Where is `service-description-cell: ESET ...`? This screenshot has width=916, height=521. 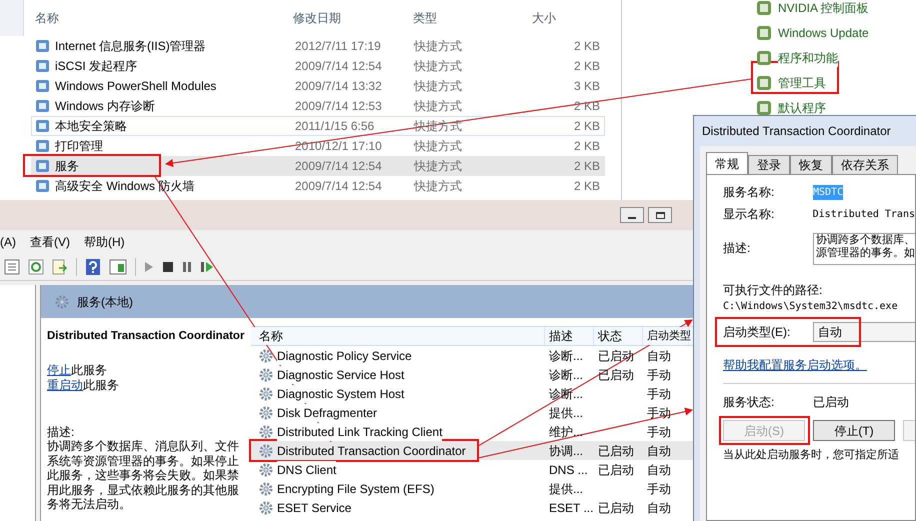 service-description-cell: ESET ... is located at coordinates (571, 507).